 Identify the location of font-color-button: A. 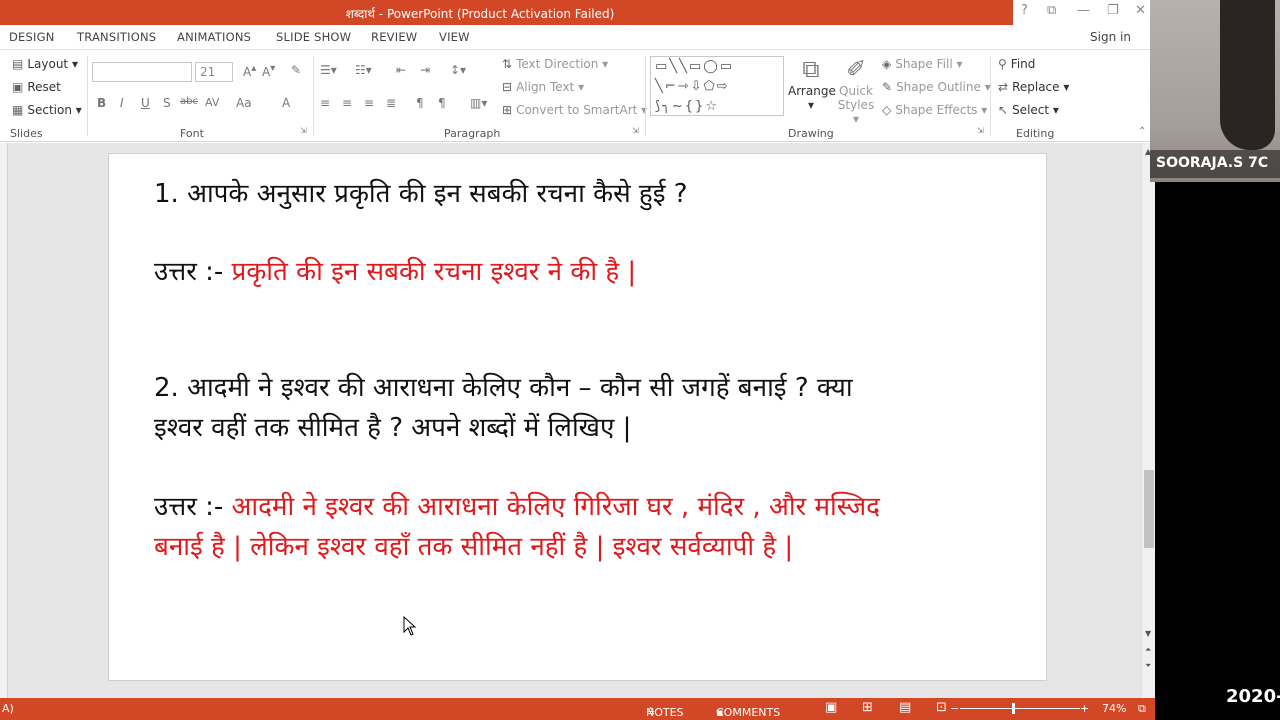
(286, 103).